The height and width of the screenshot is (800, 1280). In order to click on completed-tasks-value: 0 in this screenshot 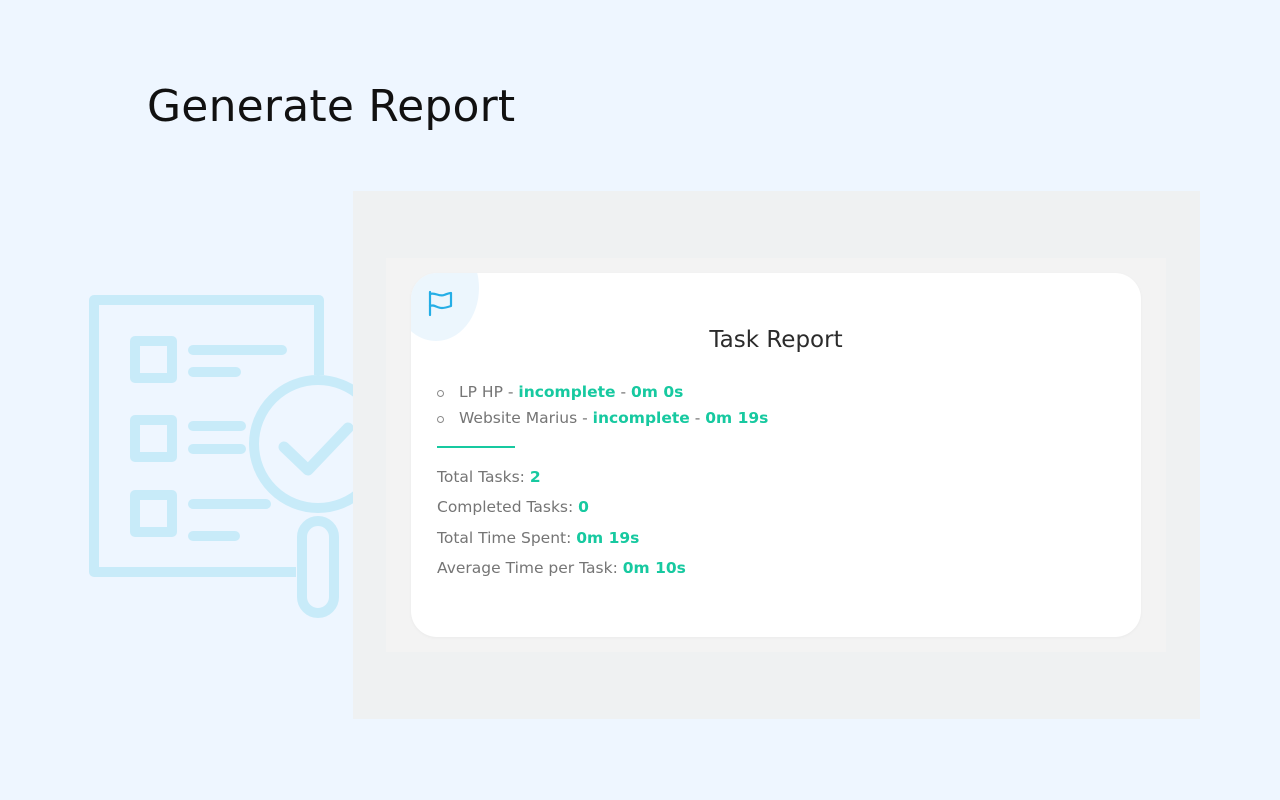, I will do `click(583, 507)`.